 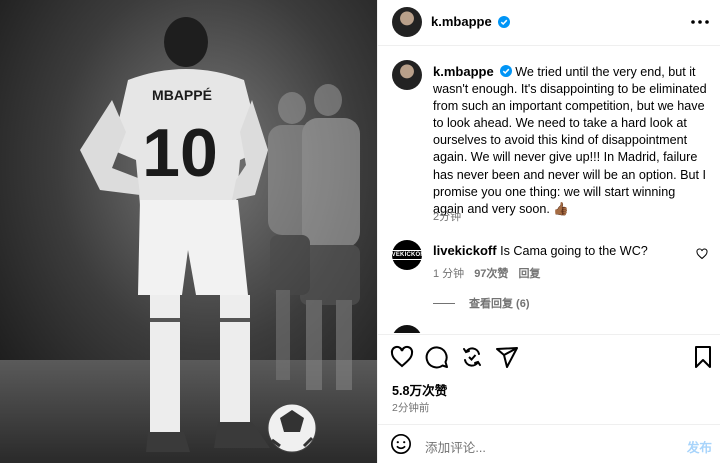 What do you see at coordinates (410, 407) in the screenshot?
I see `post-timestamp: 2分钟前` at bounding box center [410, 407].